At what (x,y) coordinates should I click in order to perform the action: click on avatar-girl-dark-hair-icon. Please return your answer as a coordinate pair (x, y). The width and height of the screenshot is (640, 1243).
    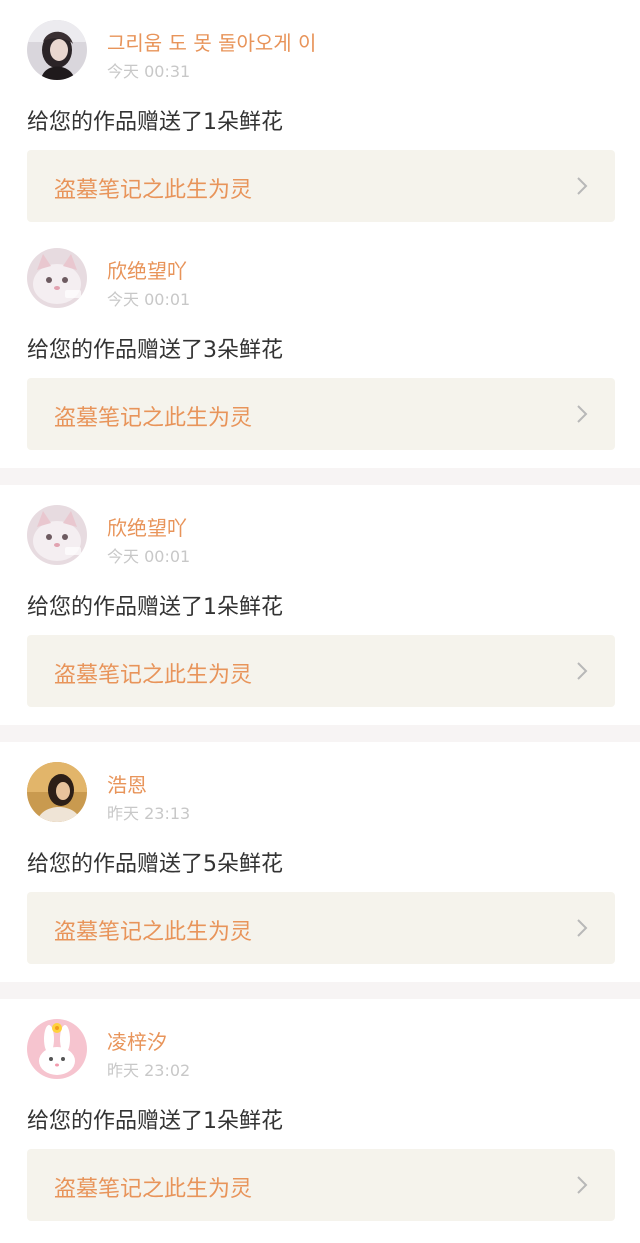
    Looking at the image, I should click on (57, 50).